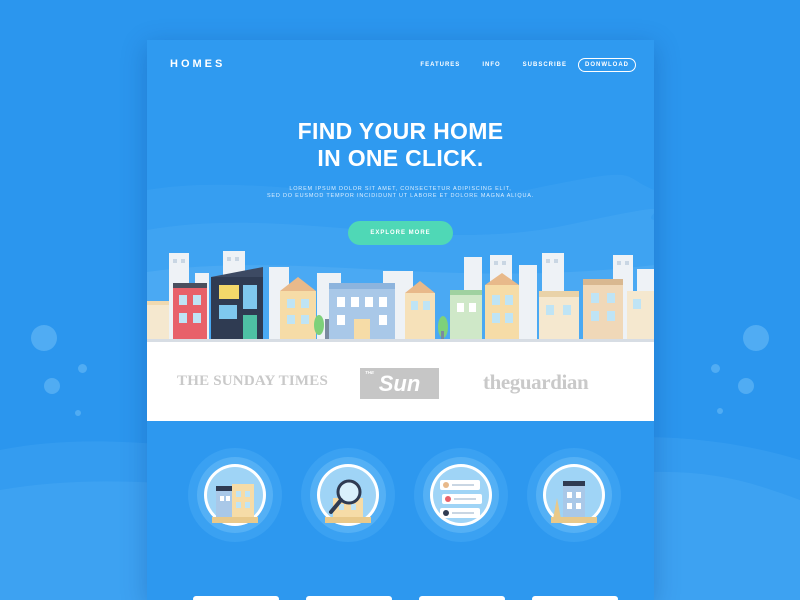 The width and height of the screenshot is (800, 600). I want to click on headline-line-2: IN ONE CLICK., so click(400, 158).